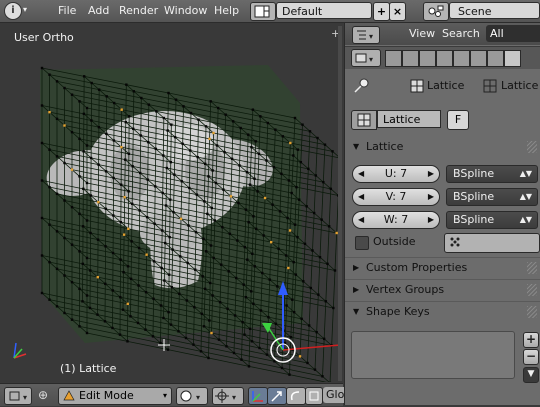 Image resolution: width=540 pixels, height=407 pixels. I want to click on increment-arrow-icon: ▶, so click(431, 197).